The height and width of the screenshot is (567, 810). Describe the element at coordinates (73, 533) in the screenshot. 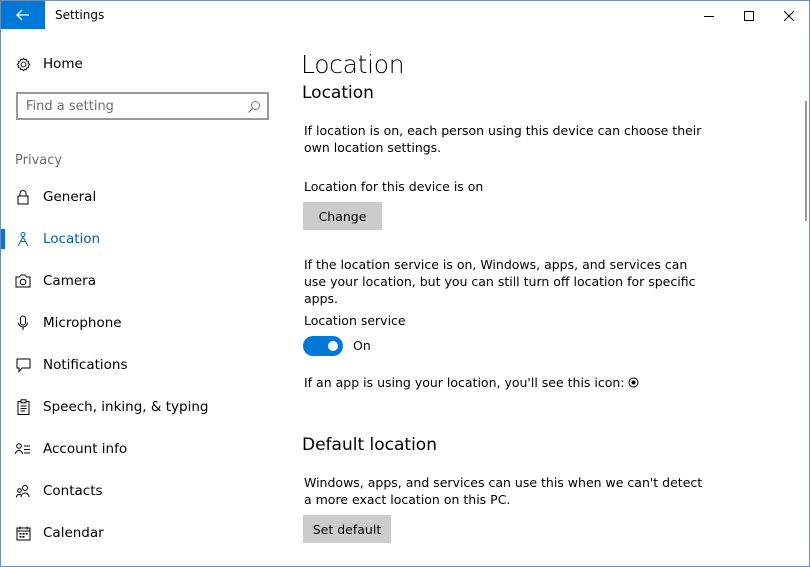

I see `sidebar-item-label: Calendar` at that location.